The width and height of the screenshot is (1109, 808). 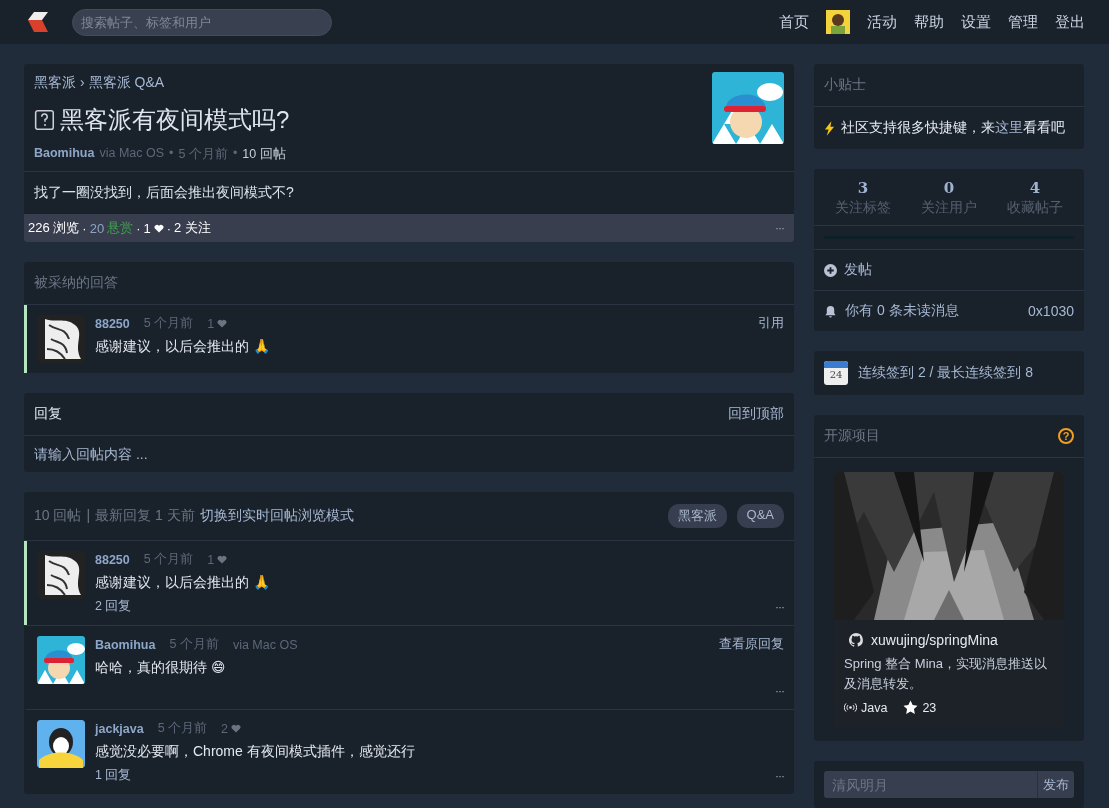 I want to click on like-count: 2, so click(x=225, y=728).